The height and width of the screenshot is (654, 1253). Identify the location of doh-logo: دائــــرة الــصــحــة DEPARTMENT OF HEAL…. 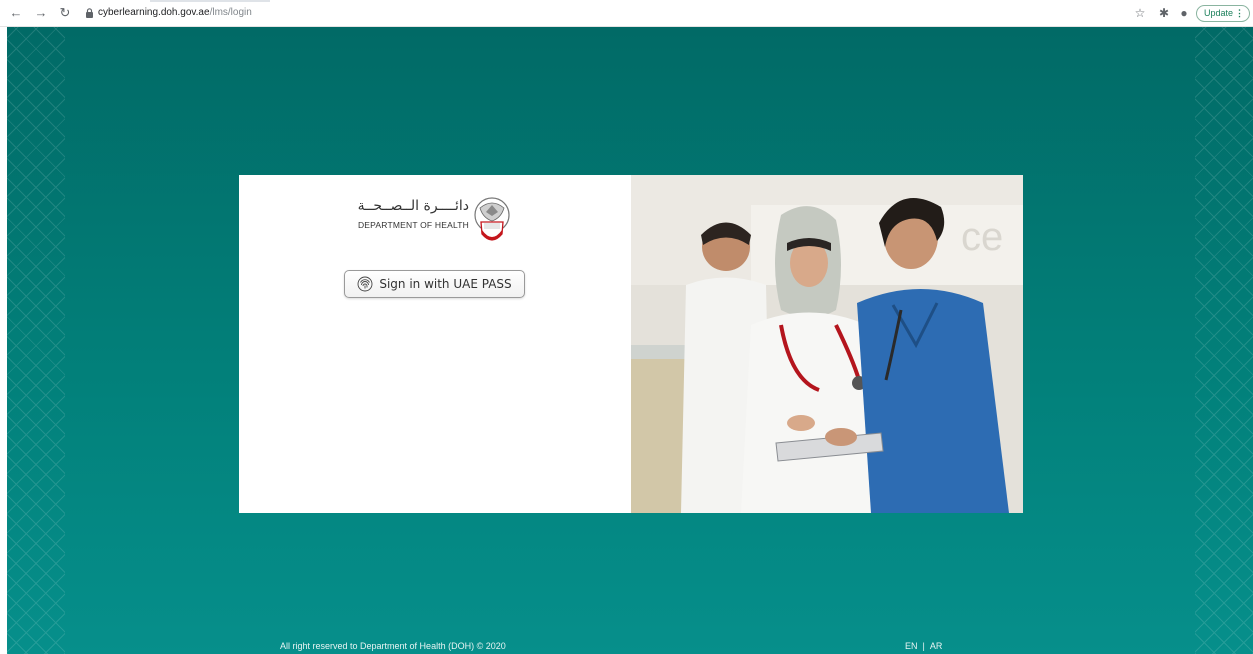
(439, 222).